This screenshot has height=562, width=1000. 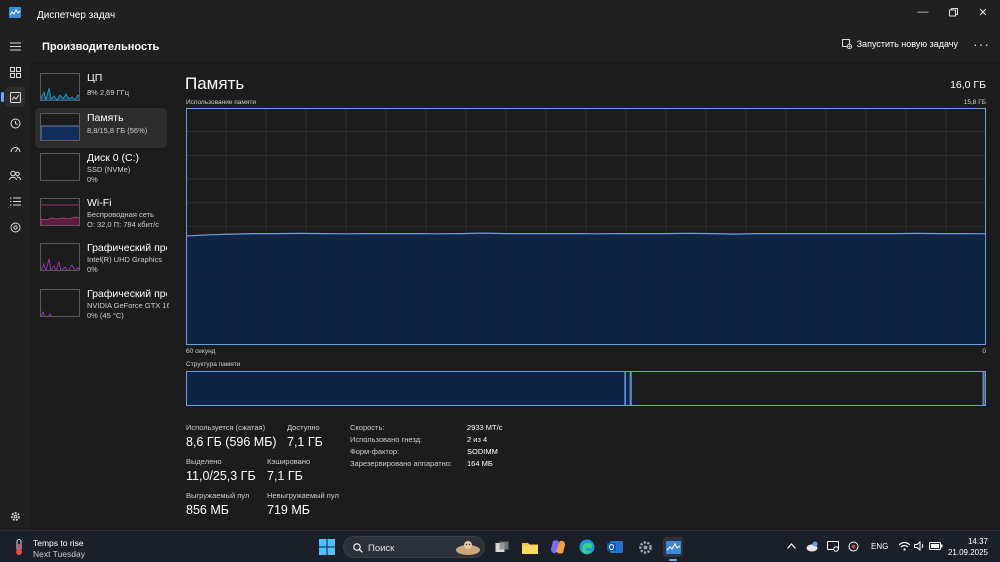 I want to click on usage-chart-label: Использование памяти, so click(x=221, y=102).